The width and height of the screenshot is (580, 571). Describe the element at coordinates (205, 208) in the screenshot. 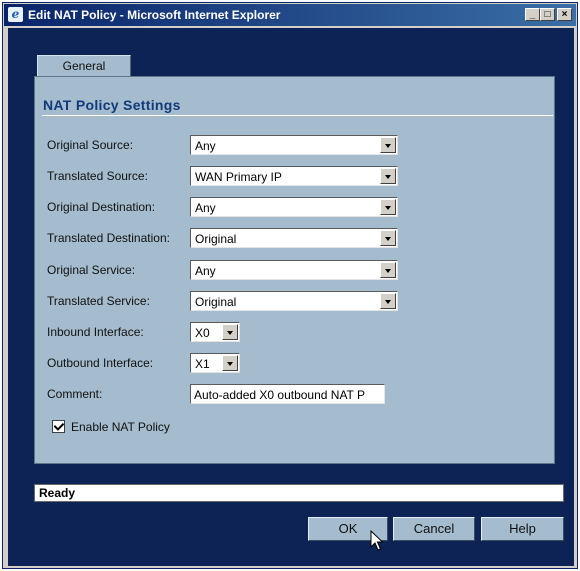

I see `original-destination-value: Any` at that location.